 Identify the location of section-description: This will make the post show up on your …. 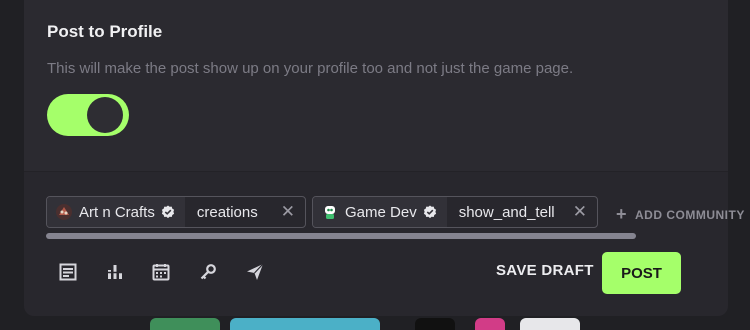
(310, 68).